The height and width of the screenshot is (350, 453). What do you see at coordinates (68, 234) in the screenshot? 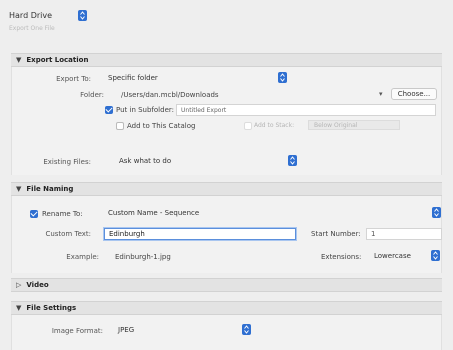
I see `custom-text-label: Custom Text:` at bounding box center [68, 234].